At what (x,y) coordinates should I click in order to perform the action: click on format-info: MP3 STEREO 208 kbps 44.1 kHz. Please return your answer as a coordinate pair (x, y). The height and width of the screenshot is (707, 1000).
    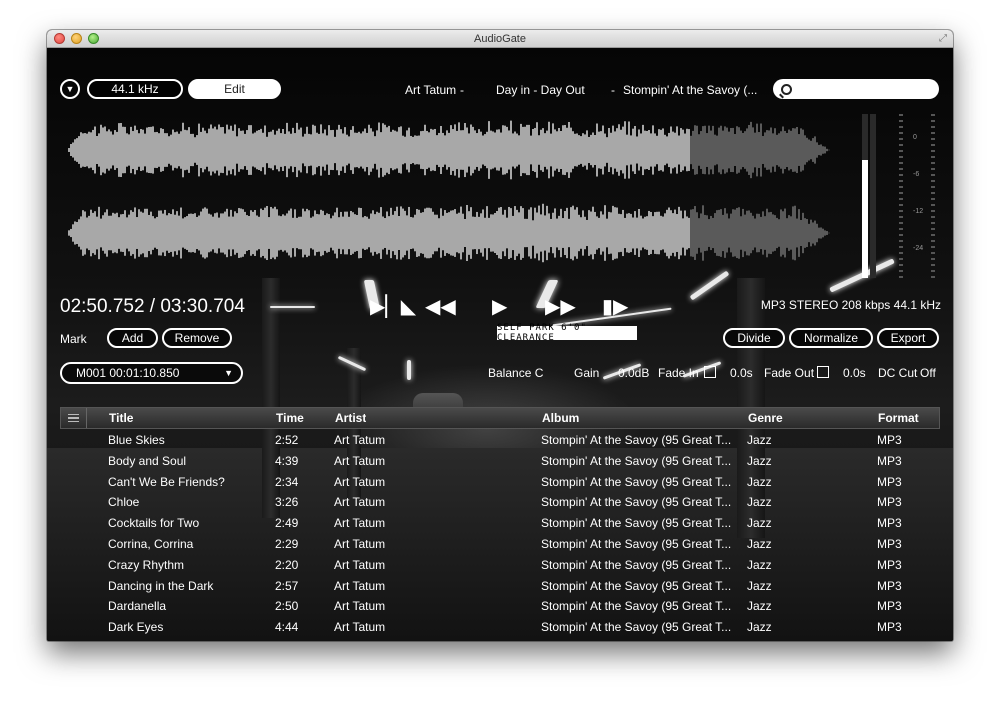
    Looking at the image, I should click on (850, 305).